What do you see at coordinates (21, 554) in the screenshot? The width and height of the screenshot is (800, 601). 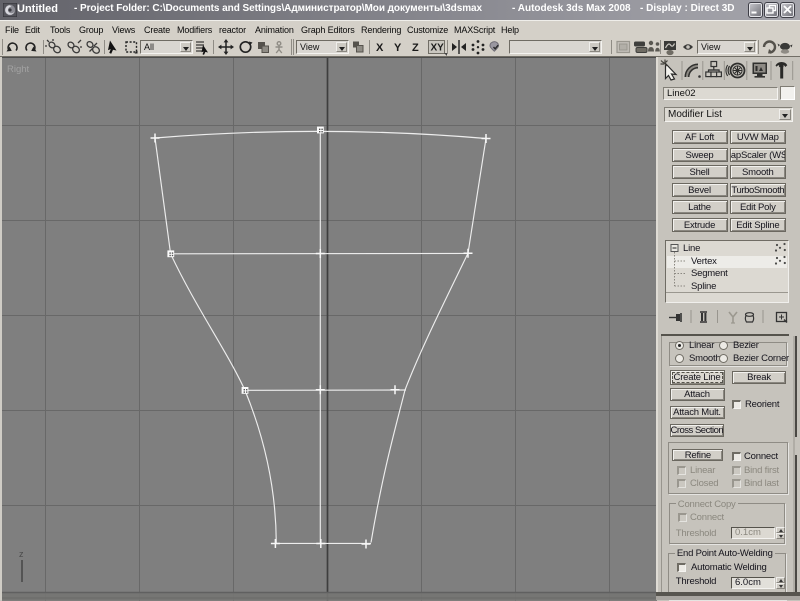 I see `svg-text: z` at bounding box center [21, 554].